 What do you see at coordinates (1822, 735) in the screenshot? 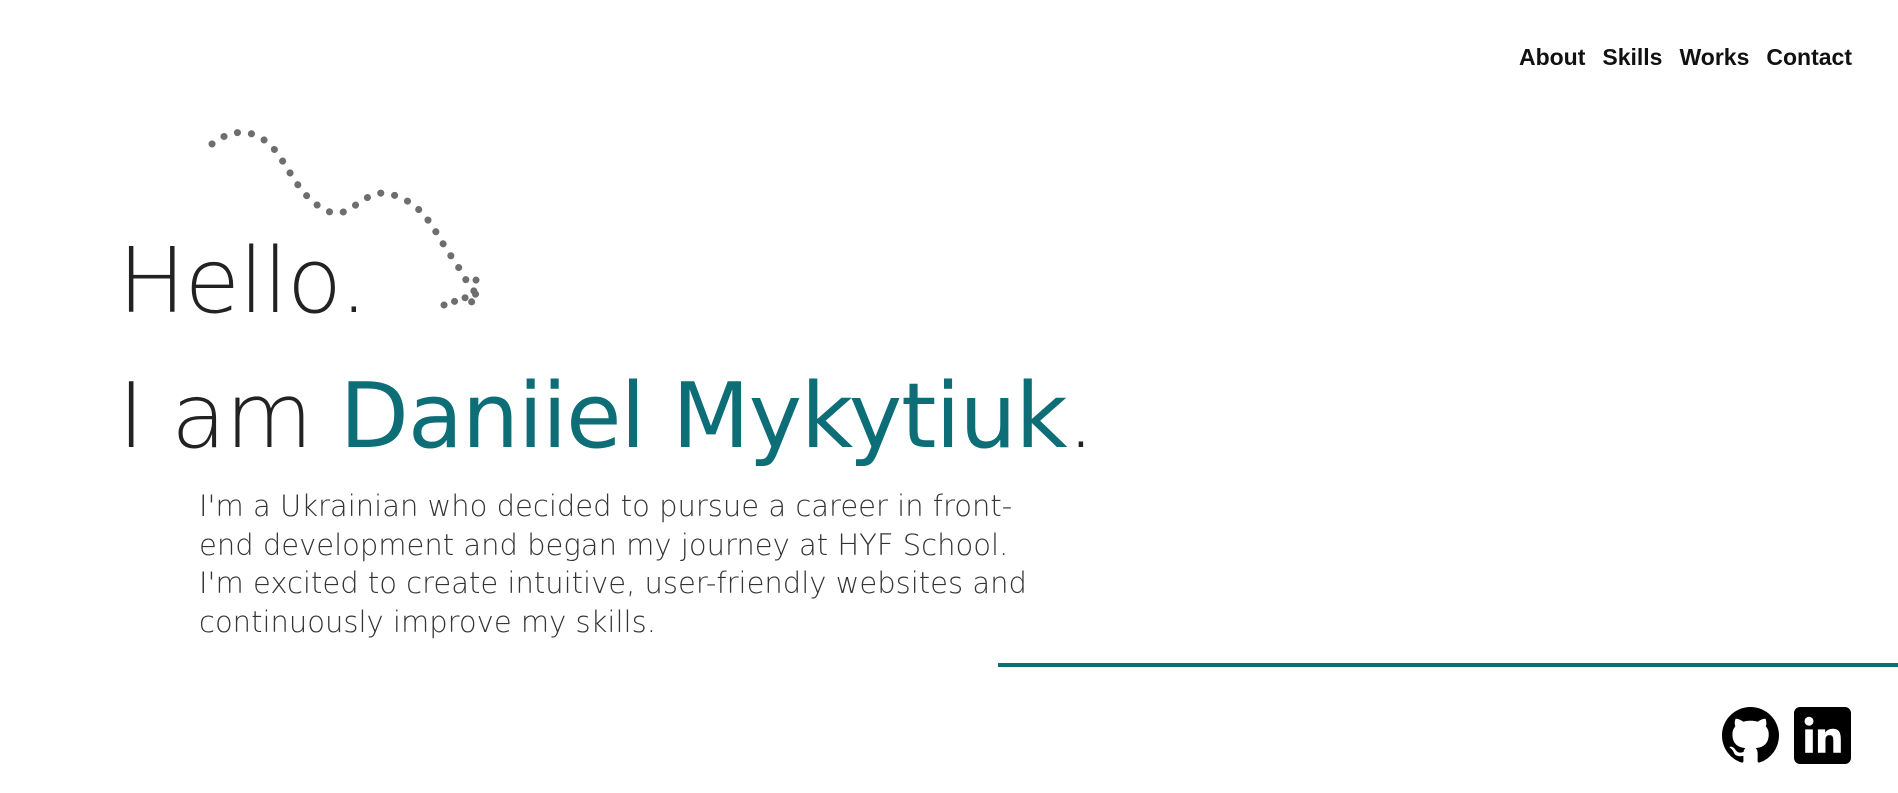
I see `linkedin-icon` at bounding box center [1822, 735].